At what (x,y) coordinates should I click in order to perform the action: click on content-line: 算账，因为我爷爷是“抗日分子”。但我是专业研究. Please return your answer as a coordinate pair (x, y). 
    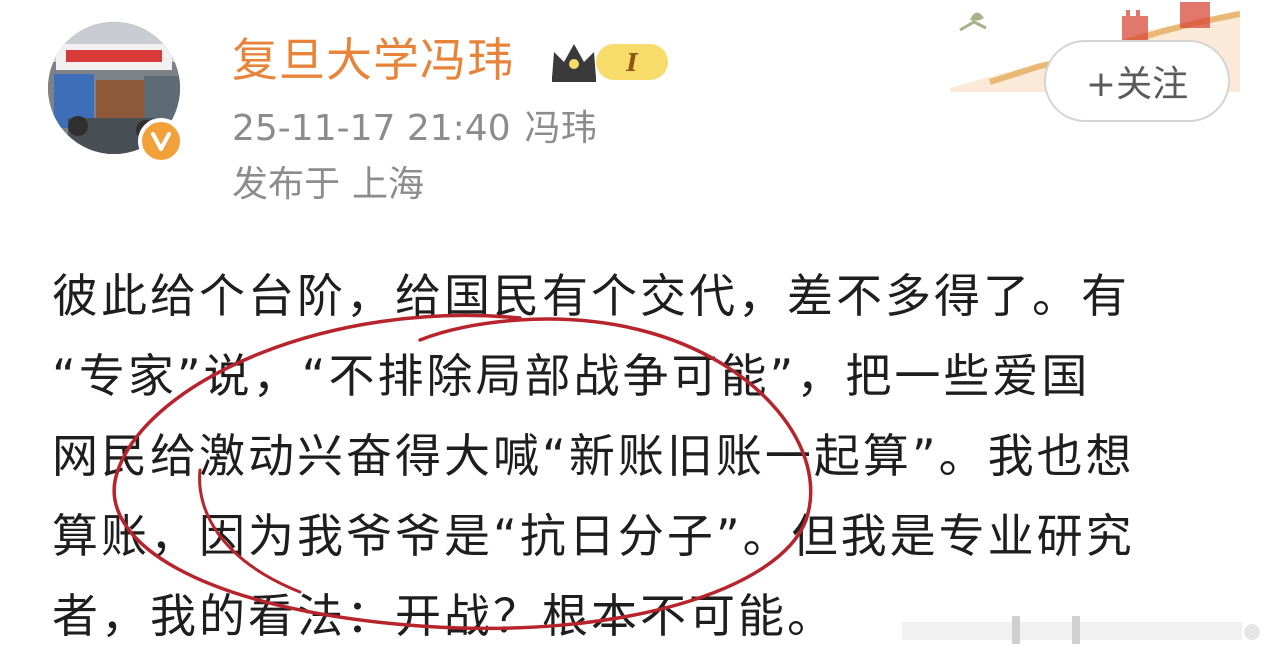
    Looking at the image, I should click on (593, 536).